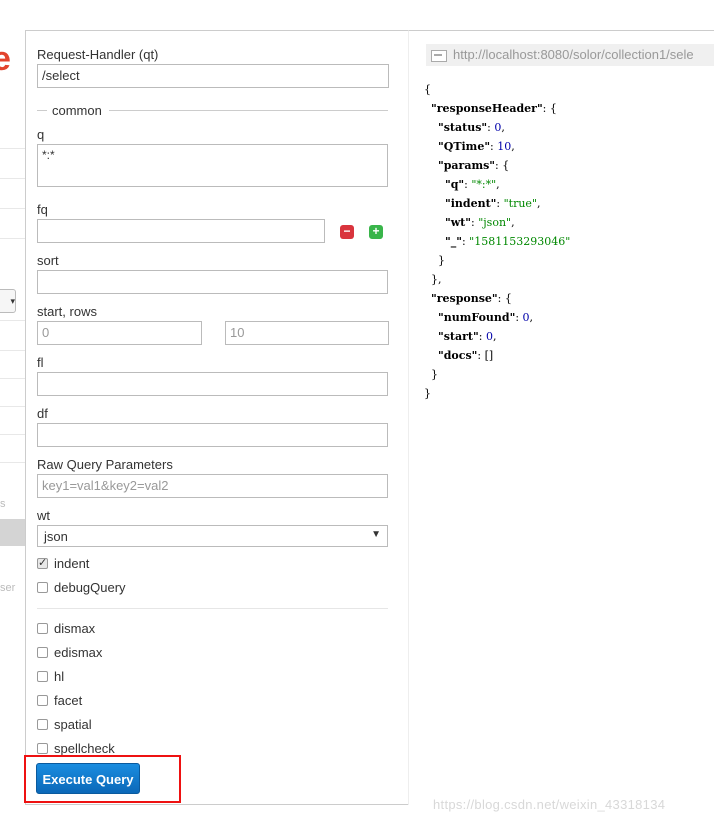 The height and width of the screenshot is (825, 714). I want to click on highlight-box, so click(102, 779).